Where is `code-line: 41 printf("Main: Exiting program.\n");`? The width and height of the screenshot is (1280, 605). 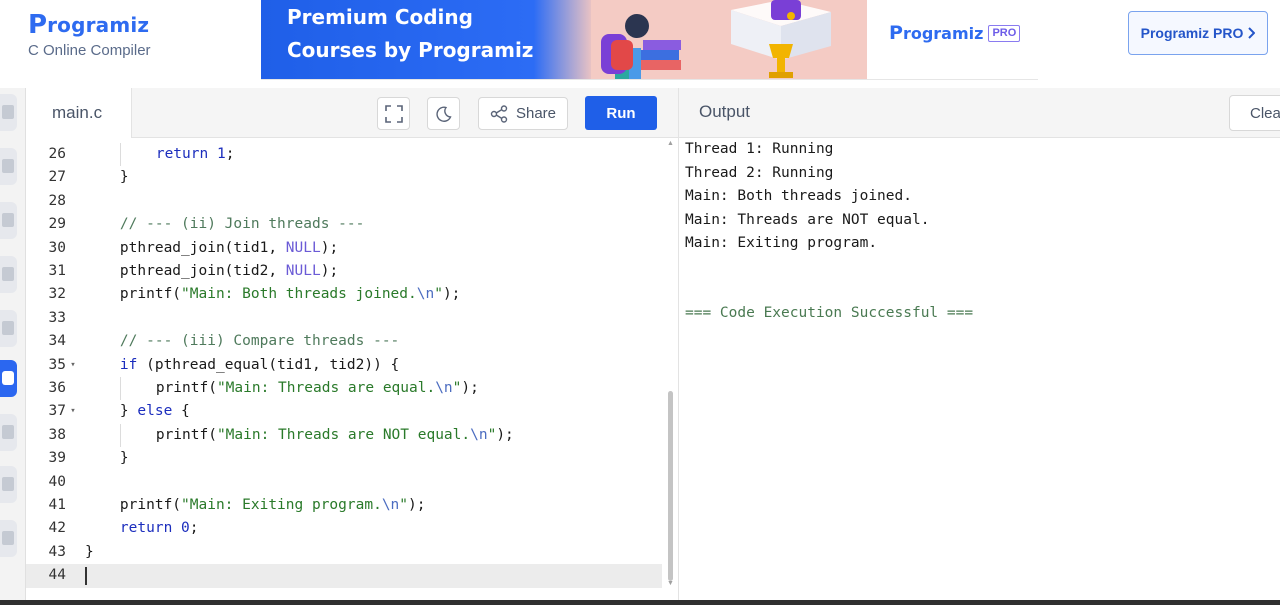
code-line: 41 printf("Main: Exiting program.\n"); is located at coordinates (344, 505).